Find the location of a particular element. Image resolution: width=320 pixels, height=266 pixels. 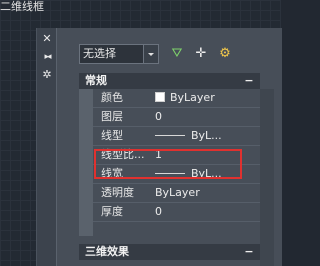

close-icon: ✕ is located at coordinates (47, 39).